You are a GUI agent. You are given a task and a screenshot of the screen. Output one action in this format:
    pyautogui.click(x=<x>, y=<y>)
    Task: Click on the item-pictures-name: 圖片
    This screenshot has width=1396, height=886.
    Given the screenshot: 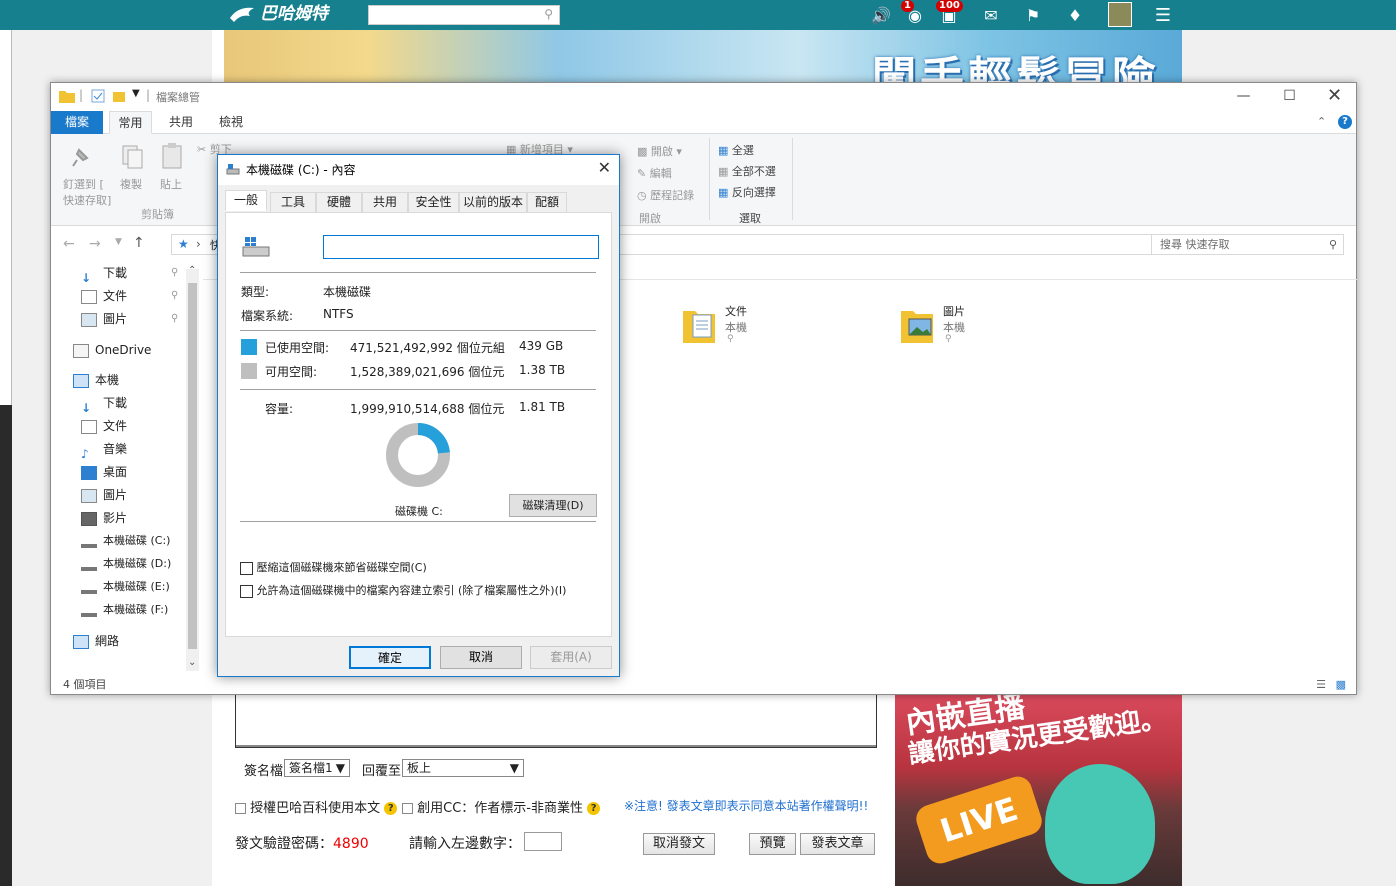 What is the action you would take?
    pyautogui.click(x=954, y=311)
    